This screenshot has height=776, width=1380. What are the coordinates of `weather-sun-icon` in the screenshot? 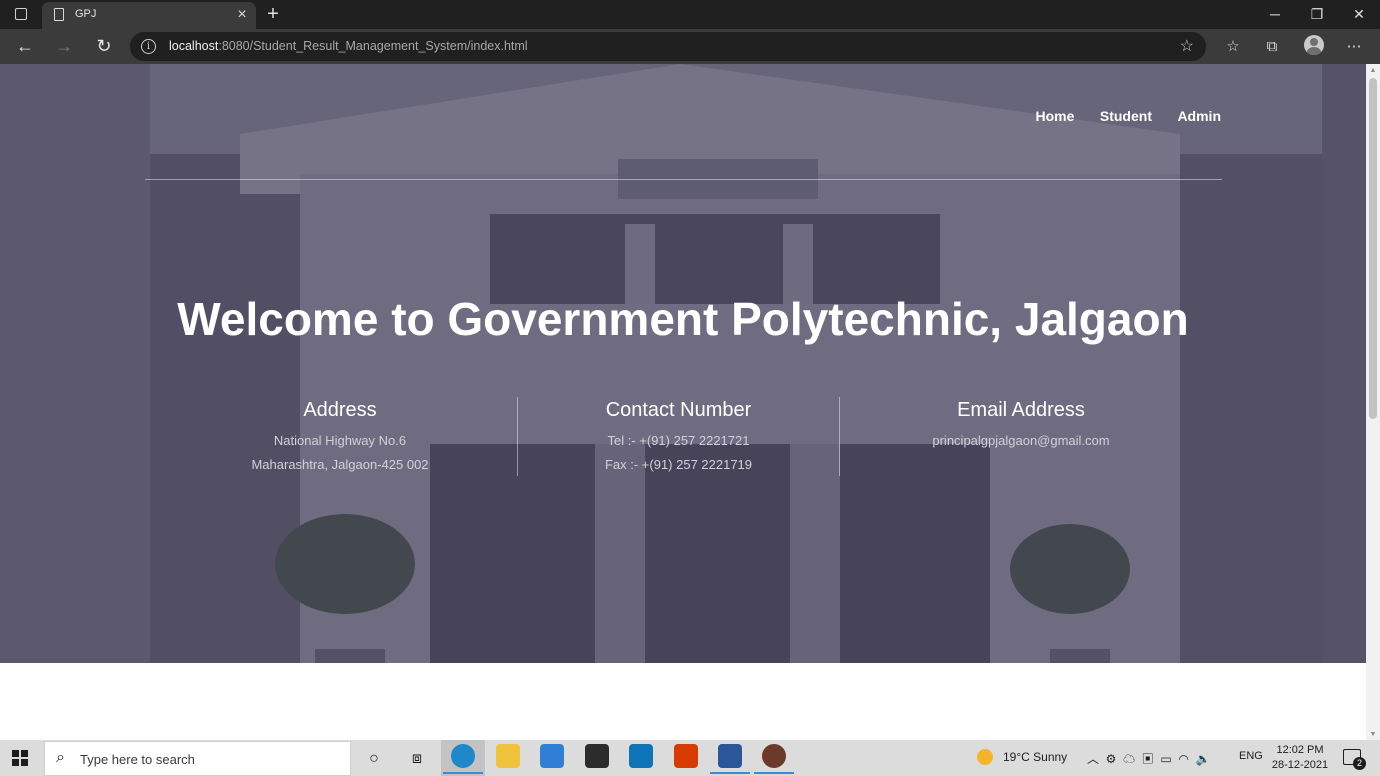 It's located at (985, 757).